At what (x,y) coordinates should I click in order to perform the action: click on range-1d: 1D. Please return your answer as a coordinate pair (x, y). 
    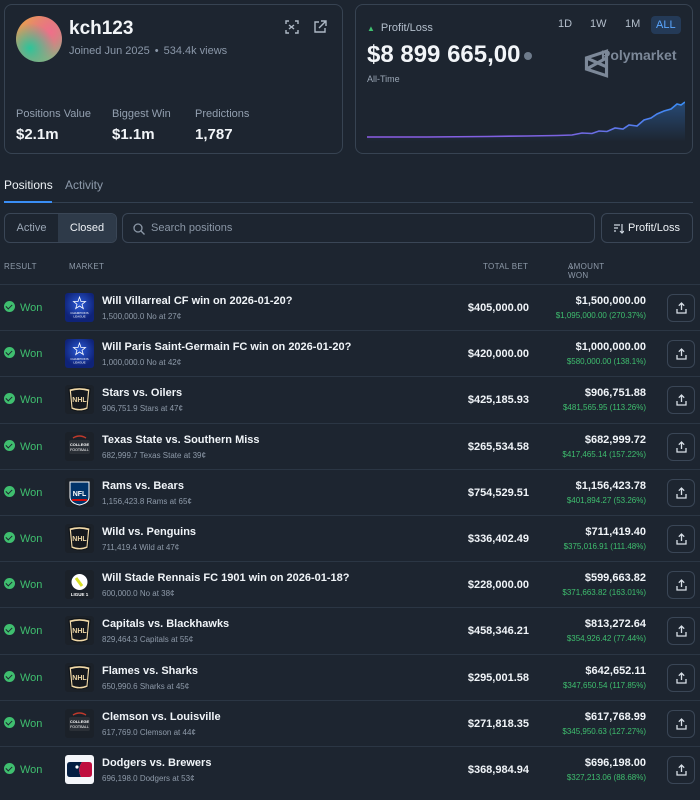
    Looking at the image, I should click on (565, 24).